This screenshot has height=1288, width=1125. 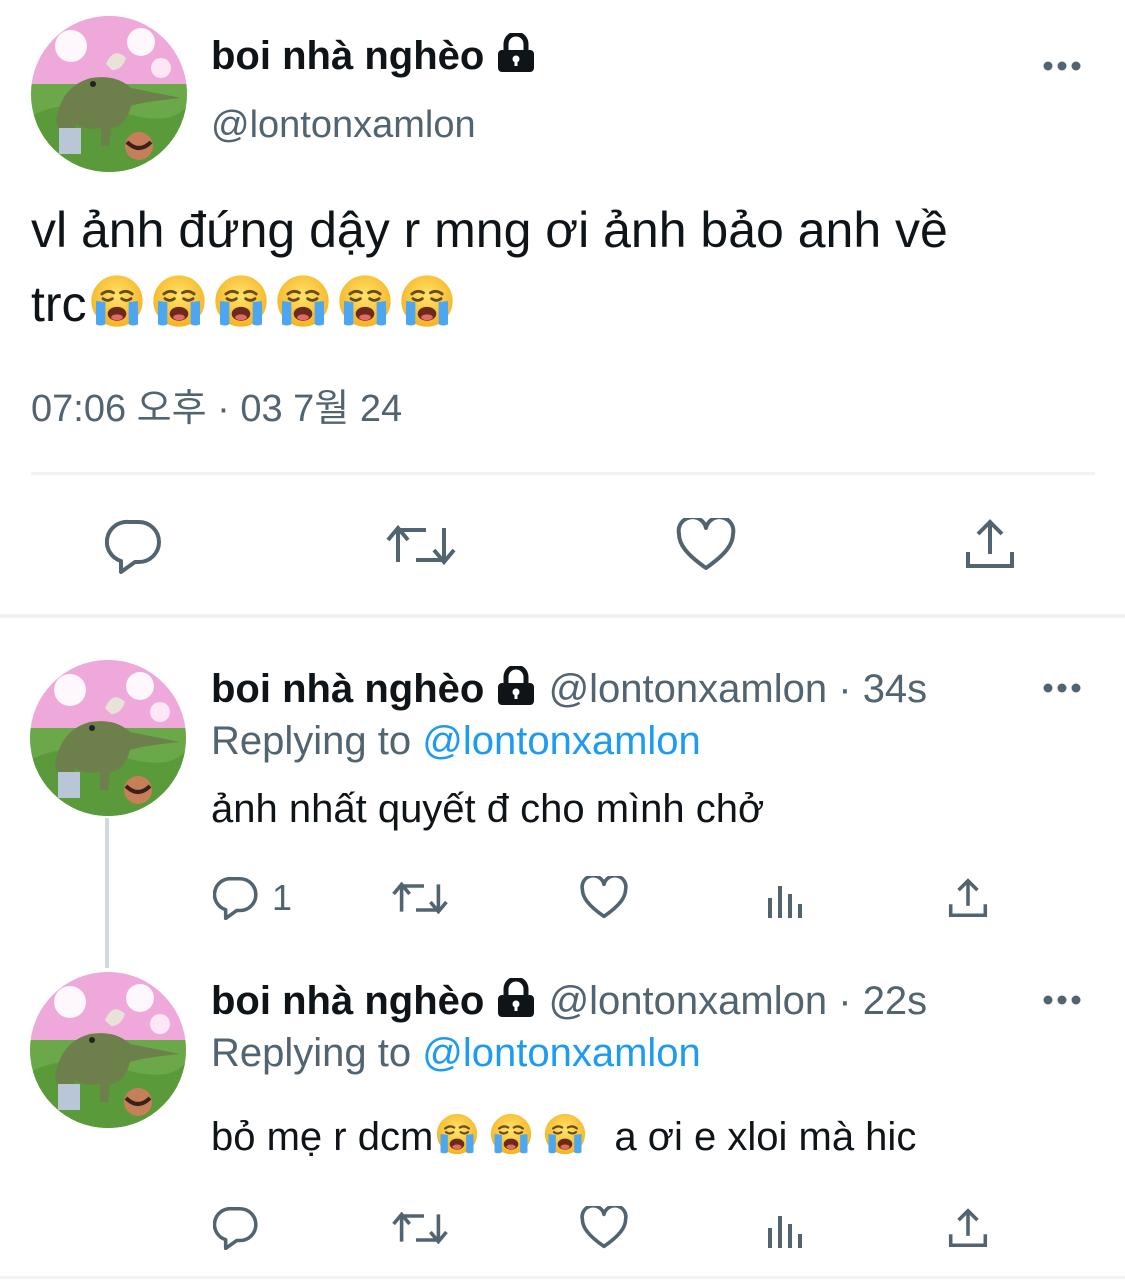 I want to click on reply-text: ảnh nhất quyết đ cho mình chở, so click(x=488, y=809).